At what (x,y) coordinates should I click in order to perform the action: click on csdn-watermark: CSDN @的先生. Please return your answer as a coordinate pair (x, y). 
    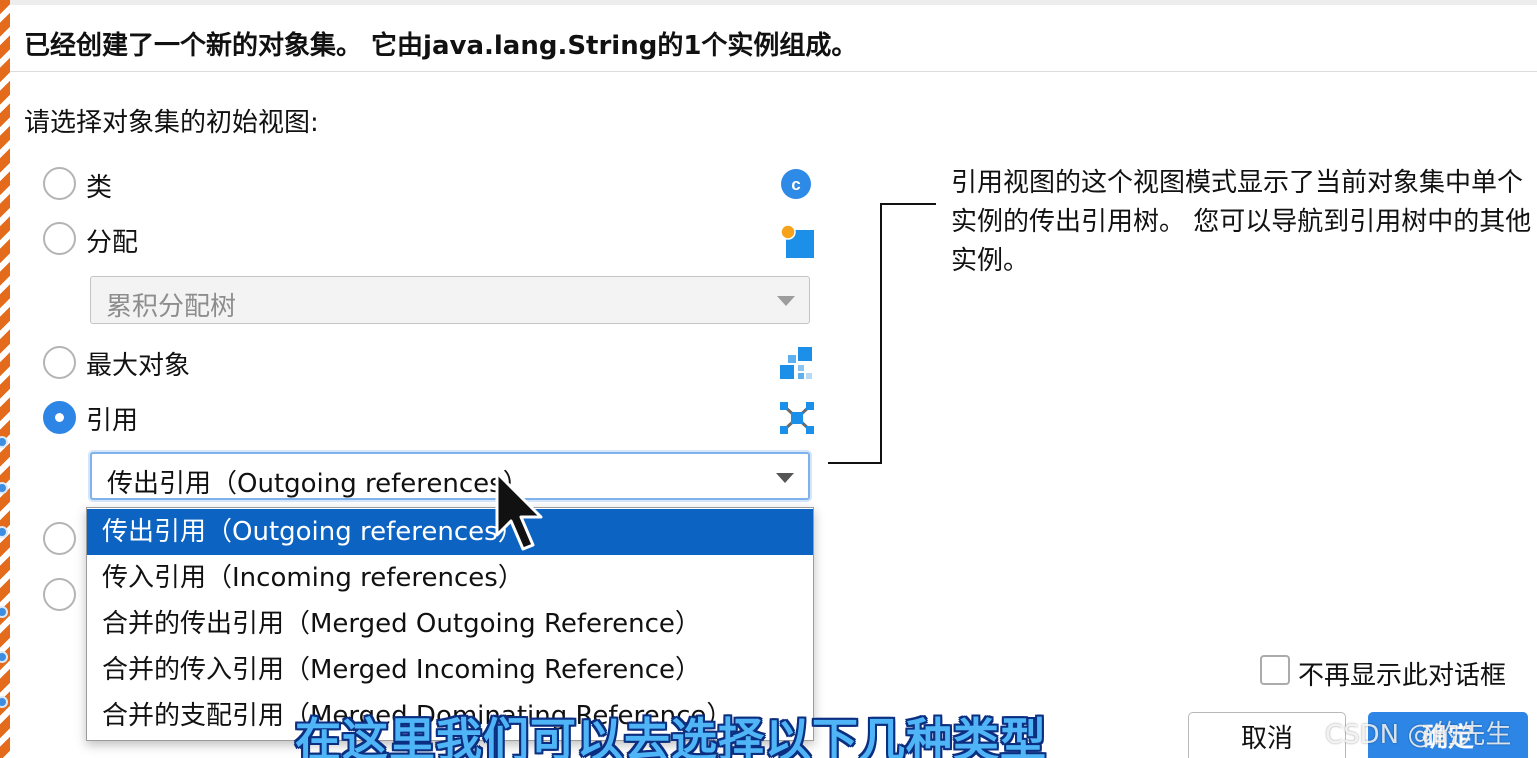
    Looking at the image, I should click on (1418, 735).